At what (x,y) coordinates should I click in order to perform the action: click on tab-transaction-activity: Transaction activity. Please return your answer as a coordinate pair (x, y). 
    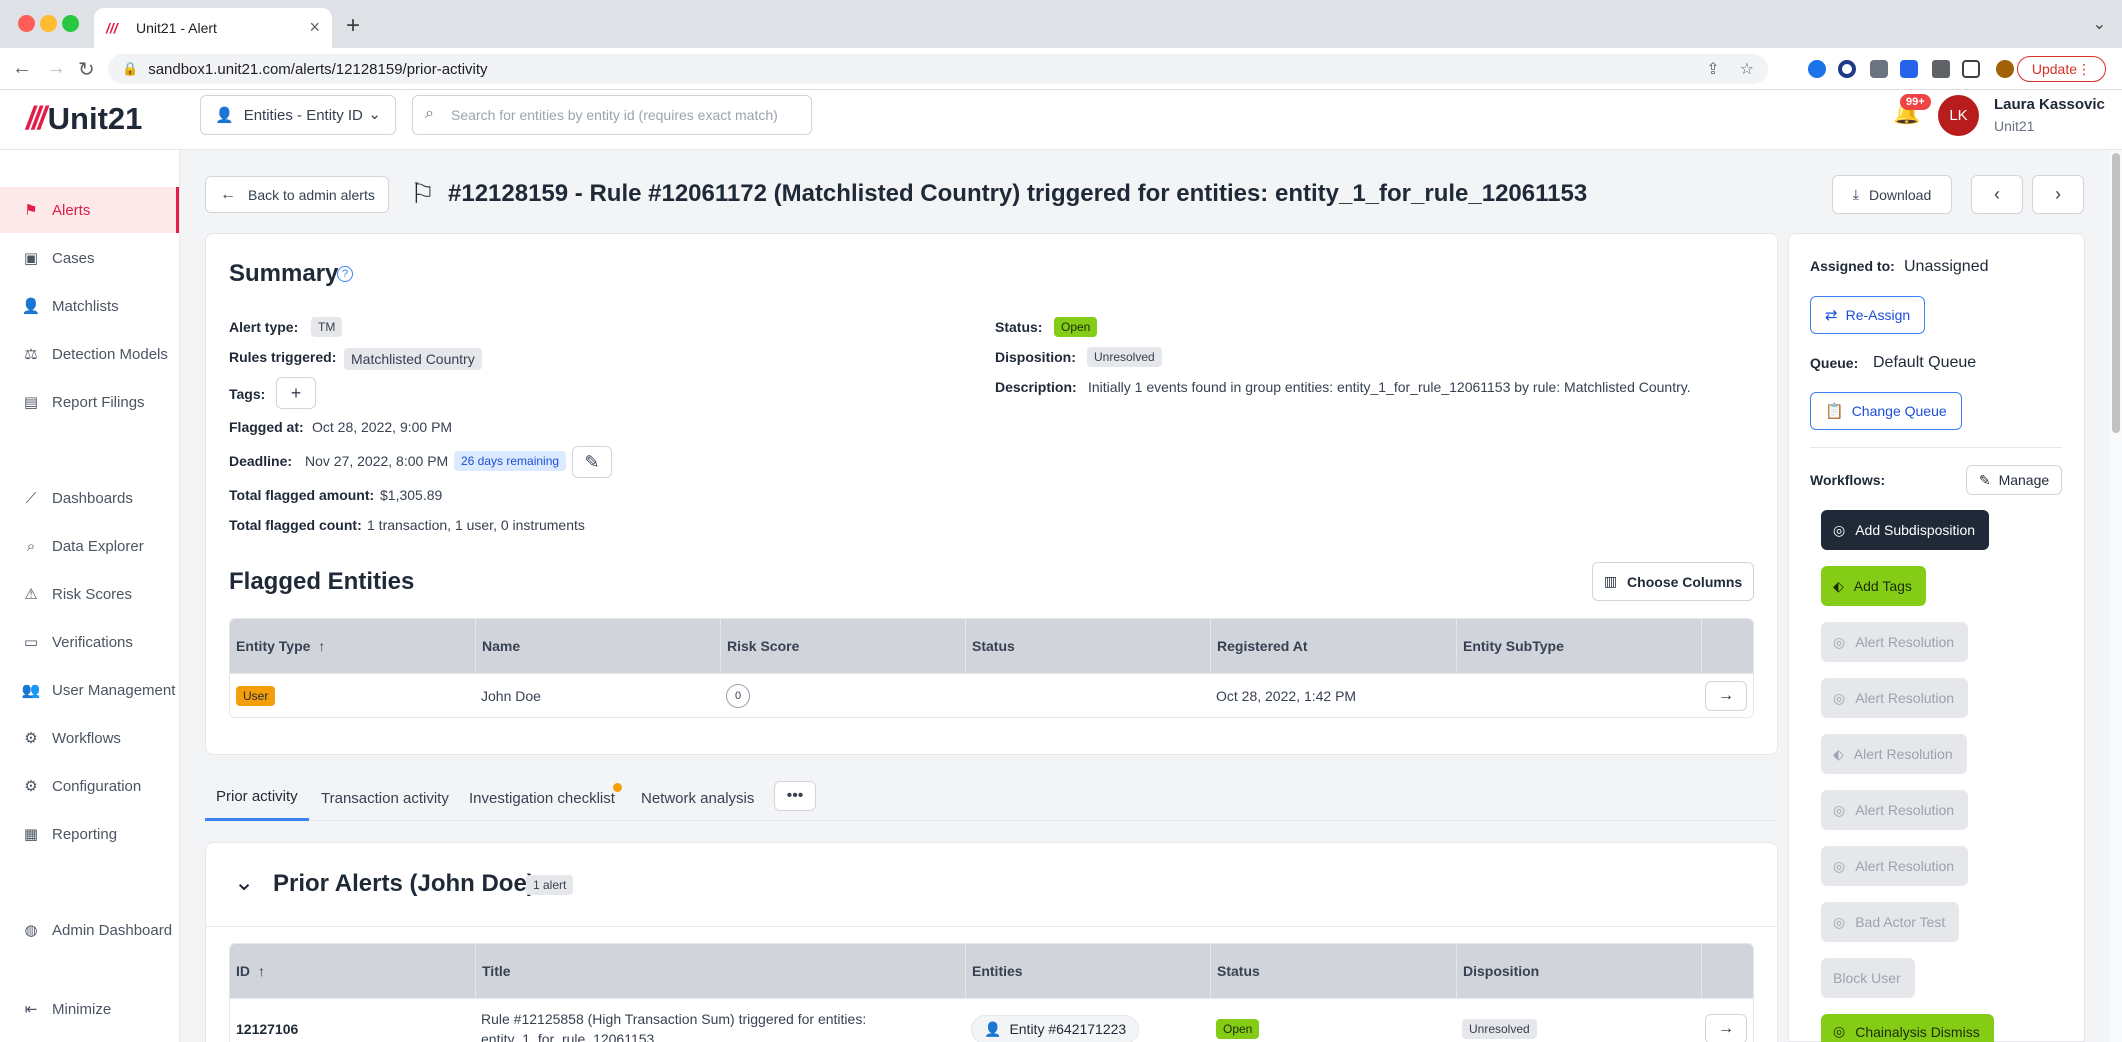
    Looking at the image, I should click on (385, 798).